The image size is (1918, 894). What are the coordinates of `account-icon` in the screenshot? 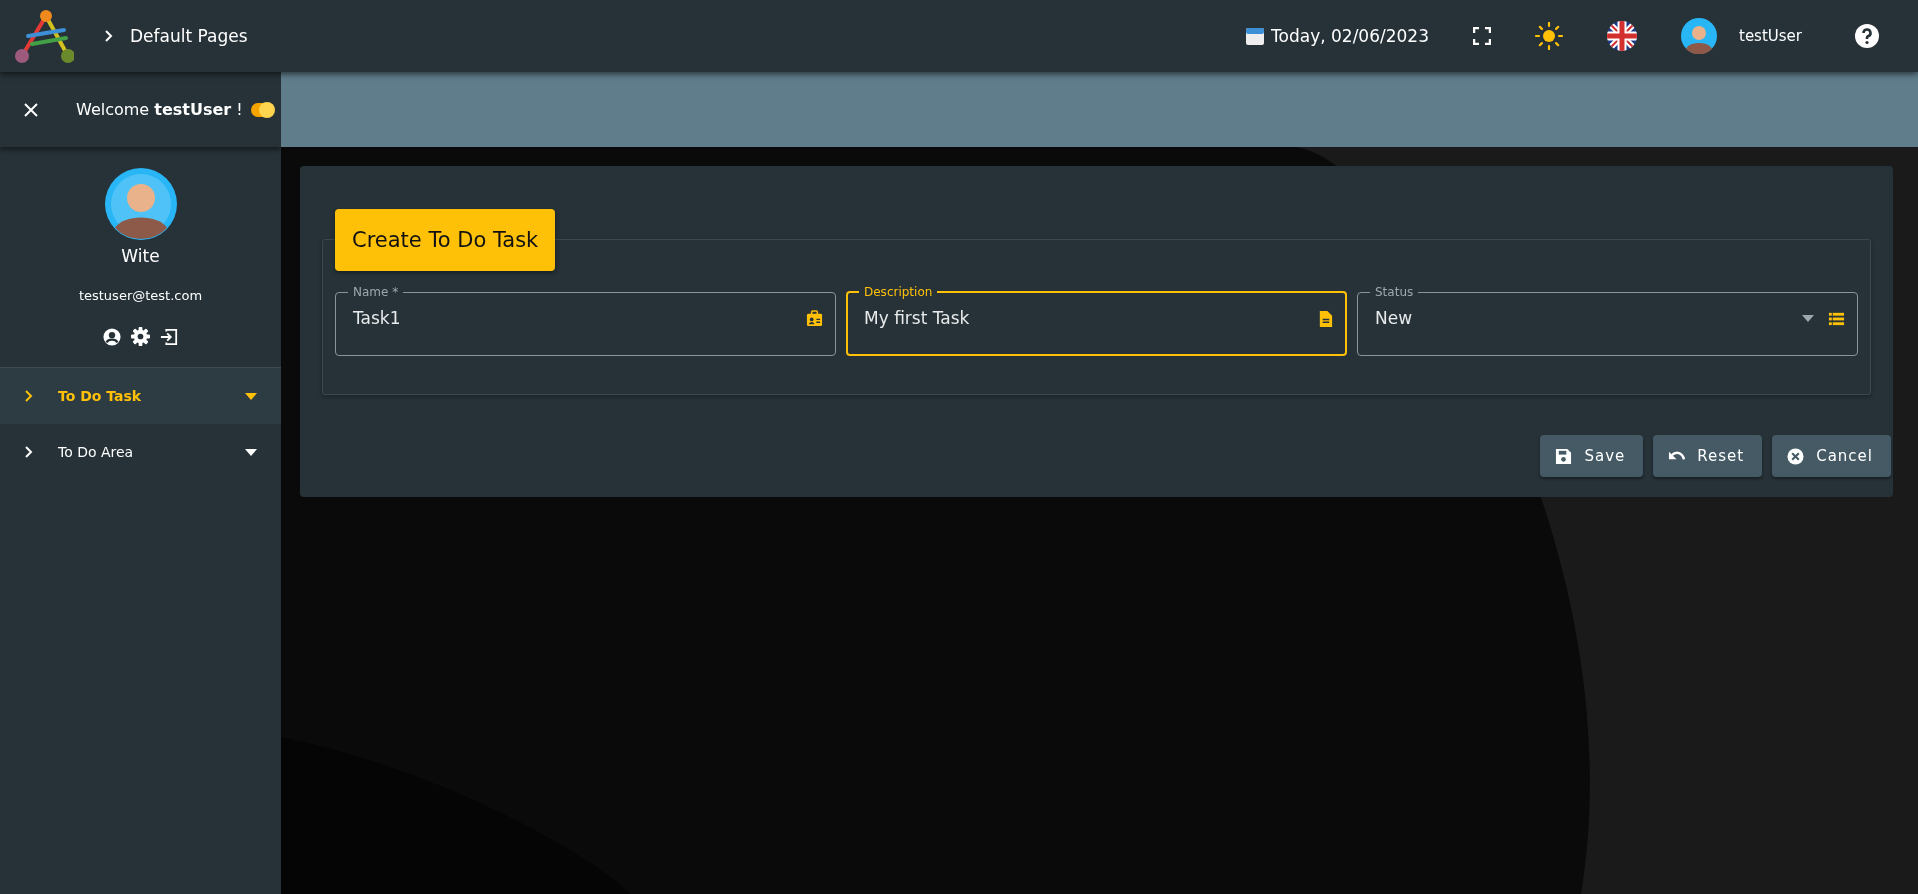 It's located at (112, 336).